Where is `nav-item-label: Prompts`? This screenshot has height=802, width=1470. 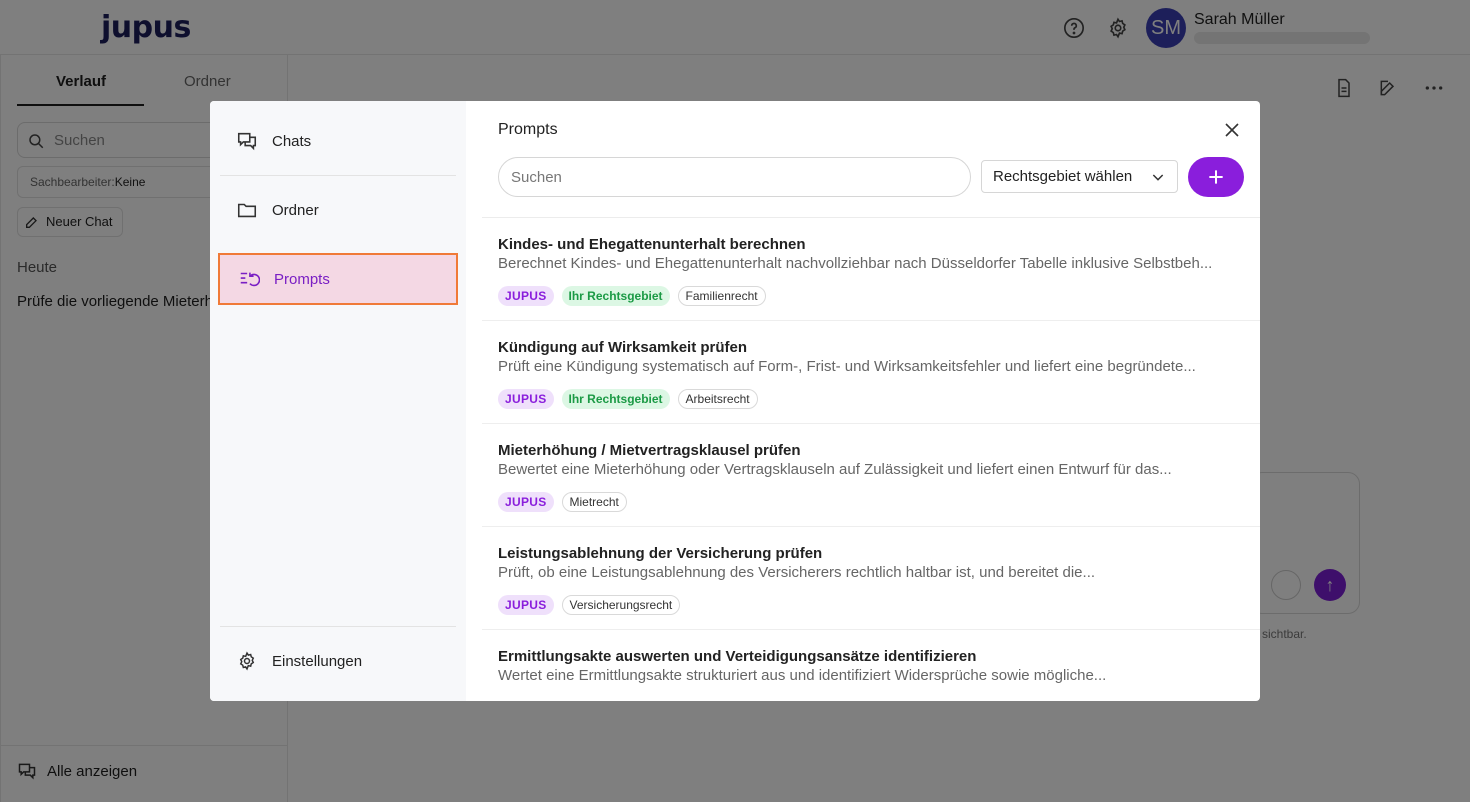 nav-item-label: Prompts is located at coordinates (302, 279).